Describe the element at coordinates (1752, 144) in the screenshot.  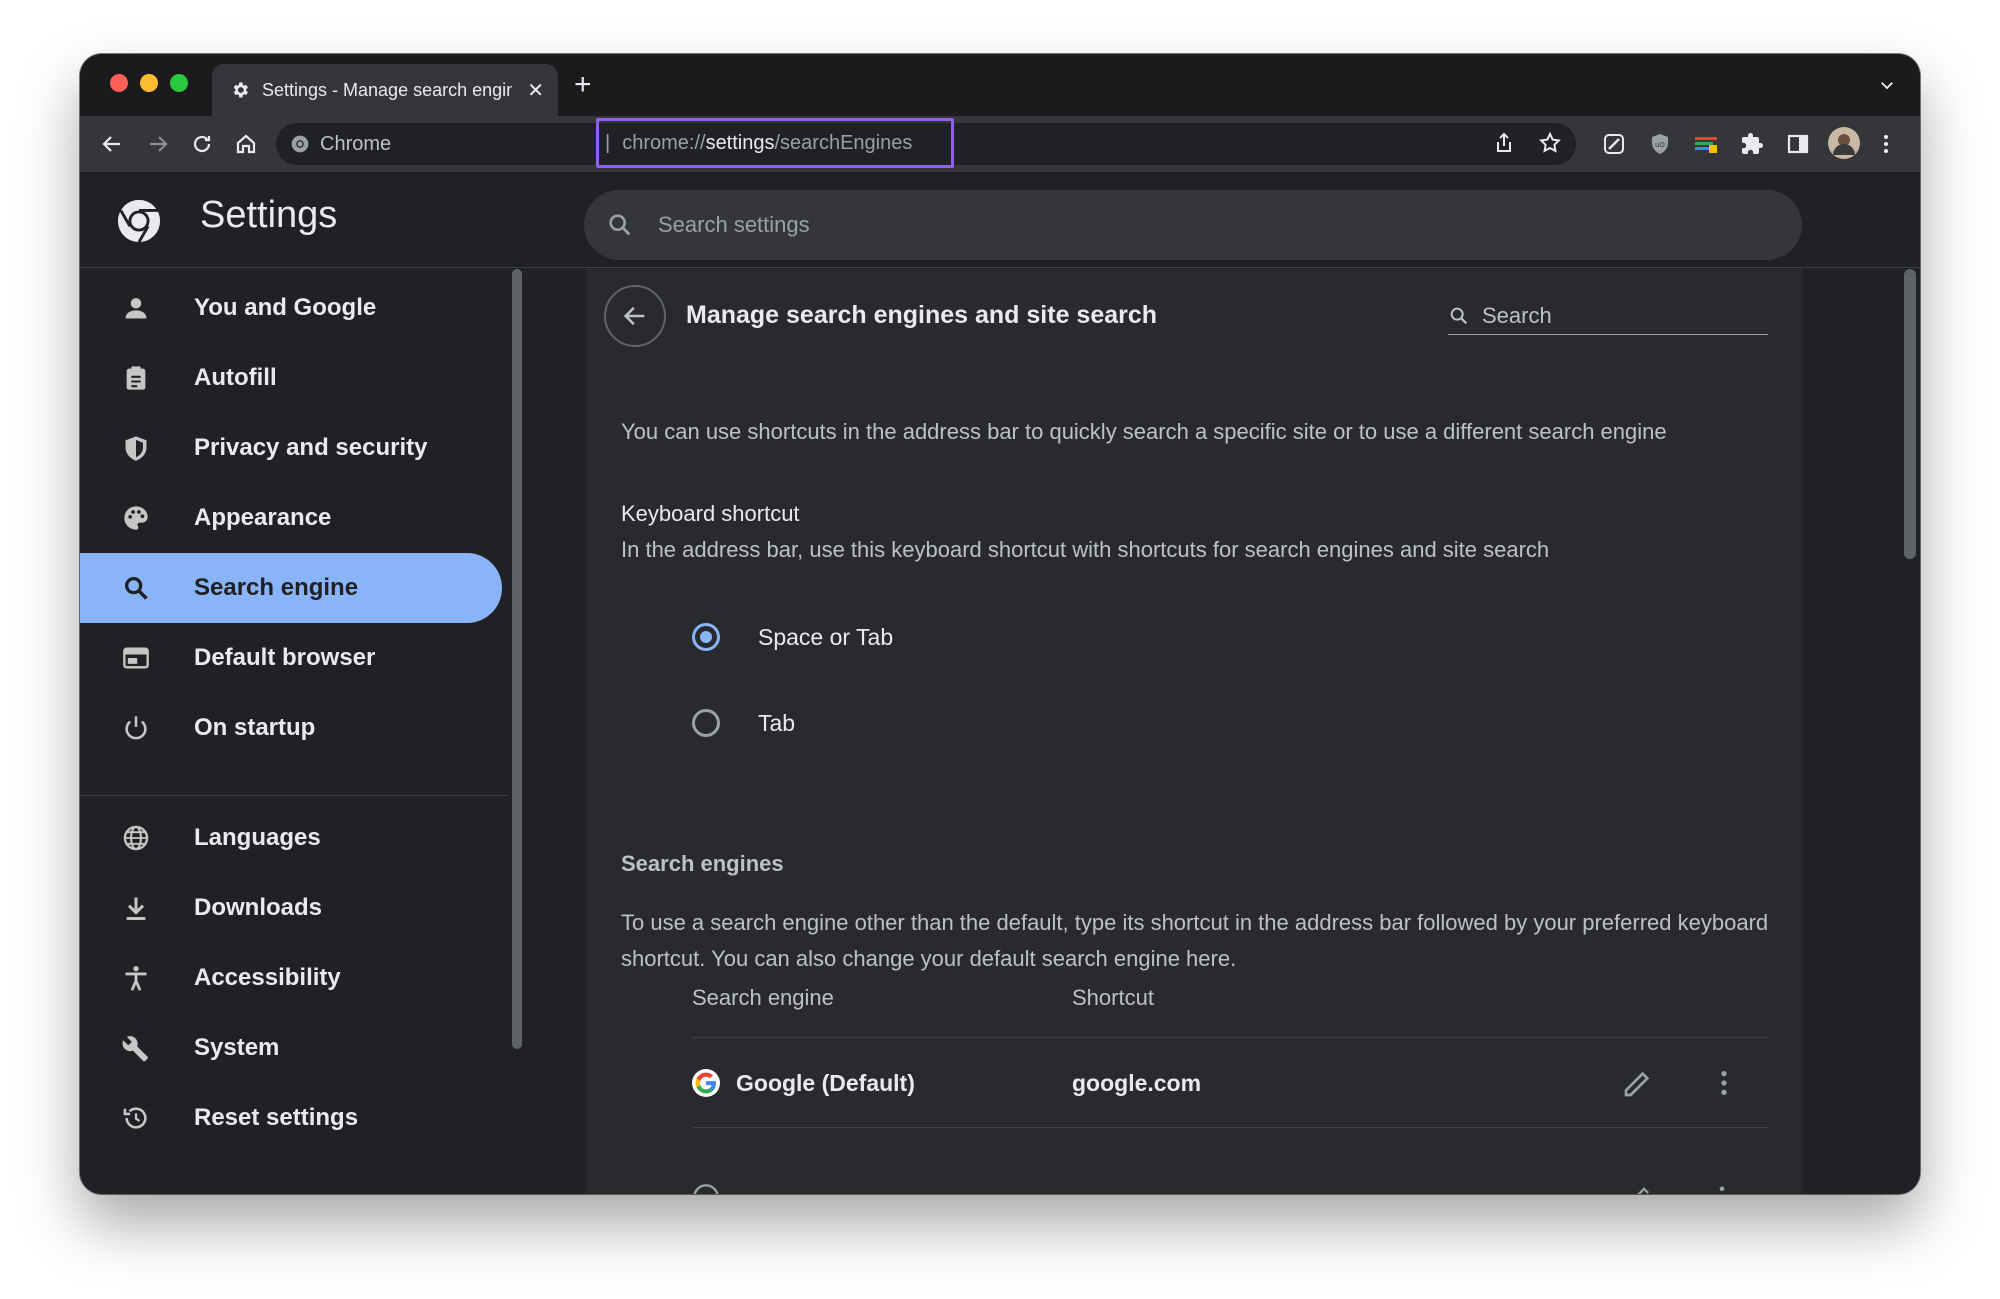
I see `puzzle-extensions-icon` at that location.